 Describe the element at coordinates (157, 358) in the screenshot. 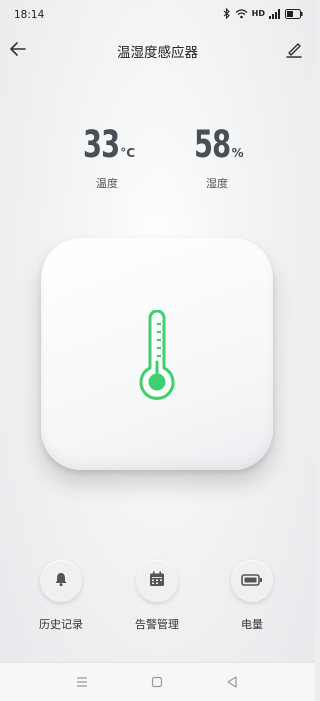

I see `thermometer-icon` at that location.